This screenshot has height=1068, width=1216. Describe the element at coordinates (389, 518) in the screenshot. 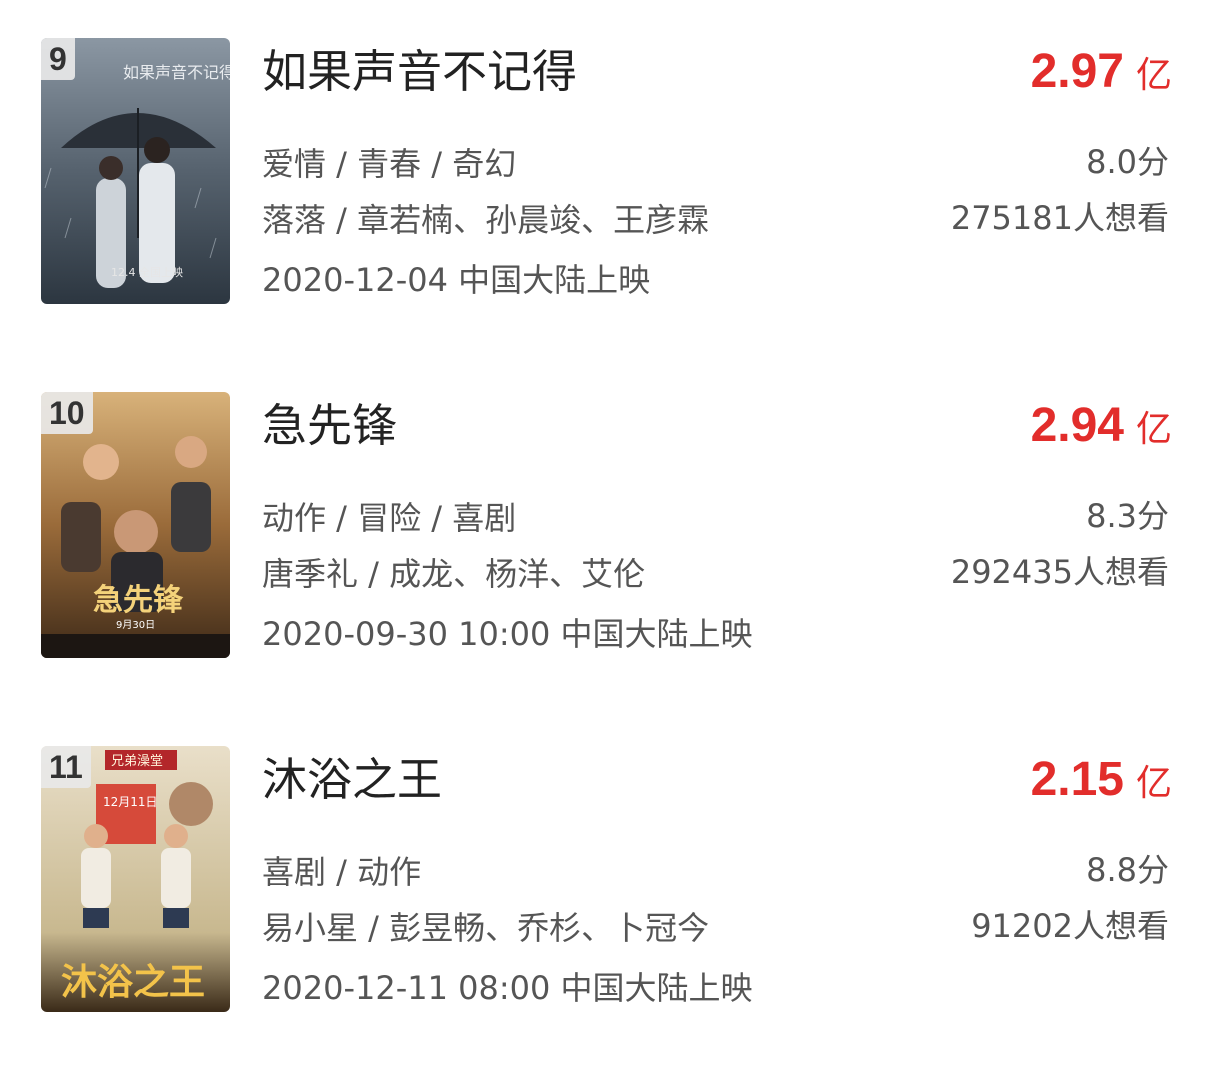

I see `movie-genre: 动作 / 冒险 / 喜剧` at that location.